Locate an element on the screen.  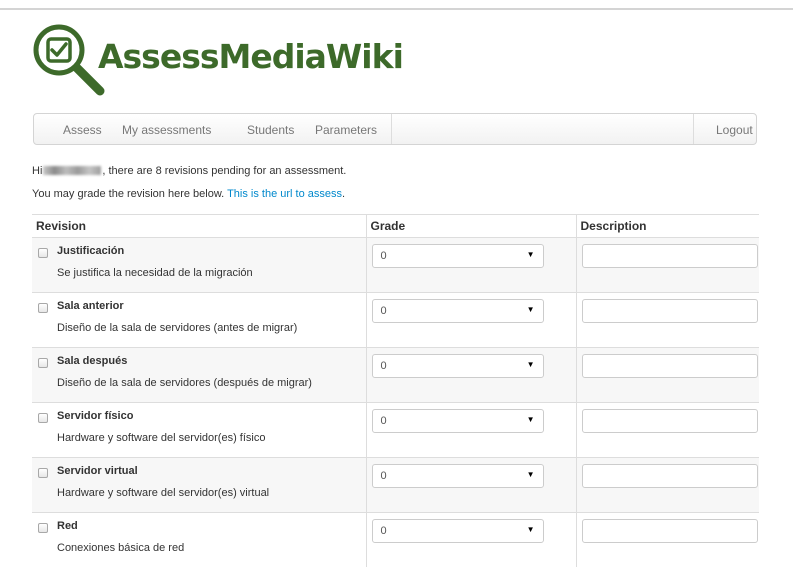
revision-title: Sala después is located at coordinates (92, 361).